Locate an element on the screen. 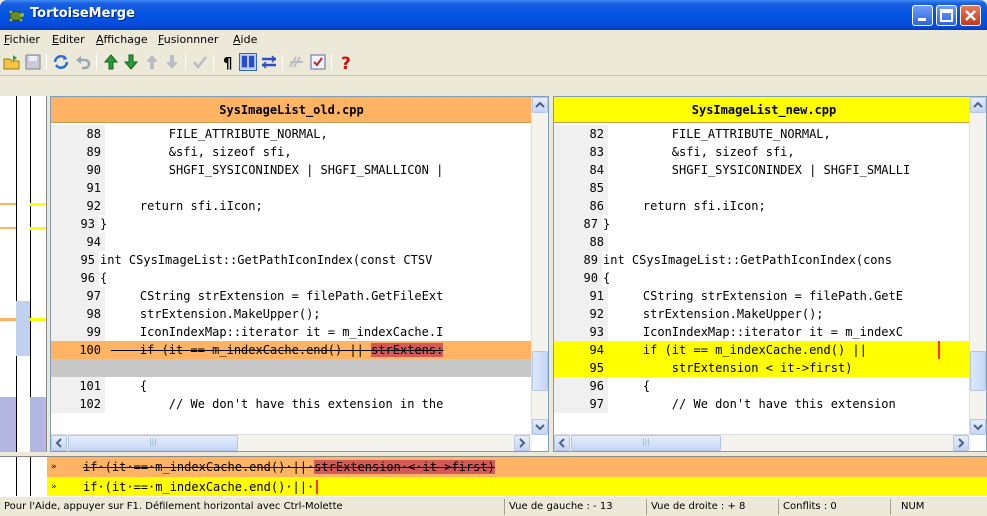 This screenshot has width=987, height=516. close-icon is located at coordinates (970, 15).